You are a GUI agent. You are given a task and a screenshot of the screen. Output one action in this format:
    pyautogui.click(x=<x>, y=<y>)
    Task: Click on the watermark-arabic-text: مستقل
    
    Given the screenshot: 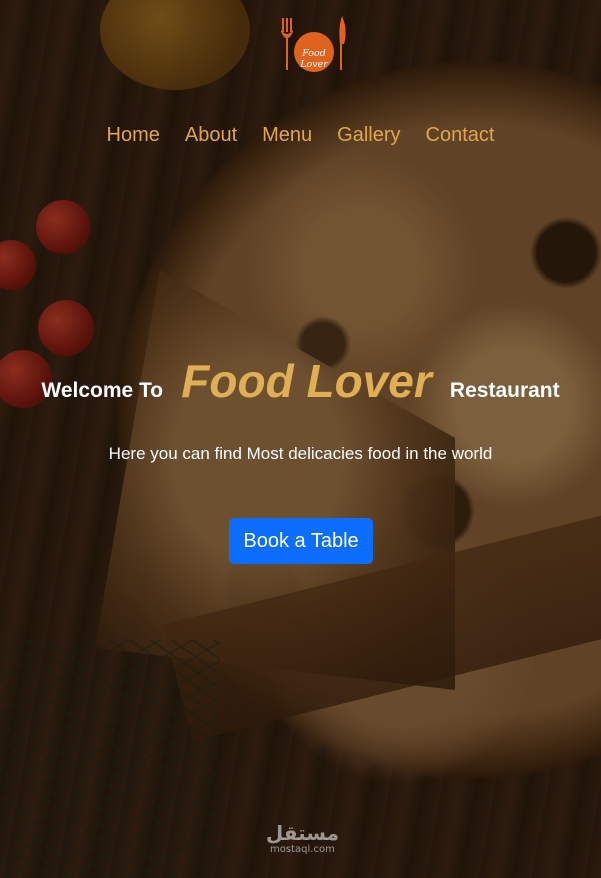 What is the action you would take?
    pyautogui.click(x=302, y=833)
    